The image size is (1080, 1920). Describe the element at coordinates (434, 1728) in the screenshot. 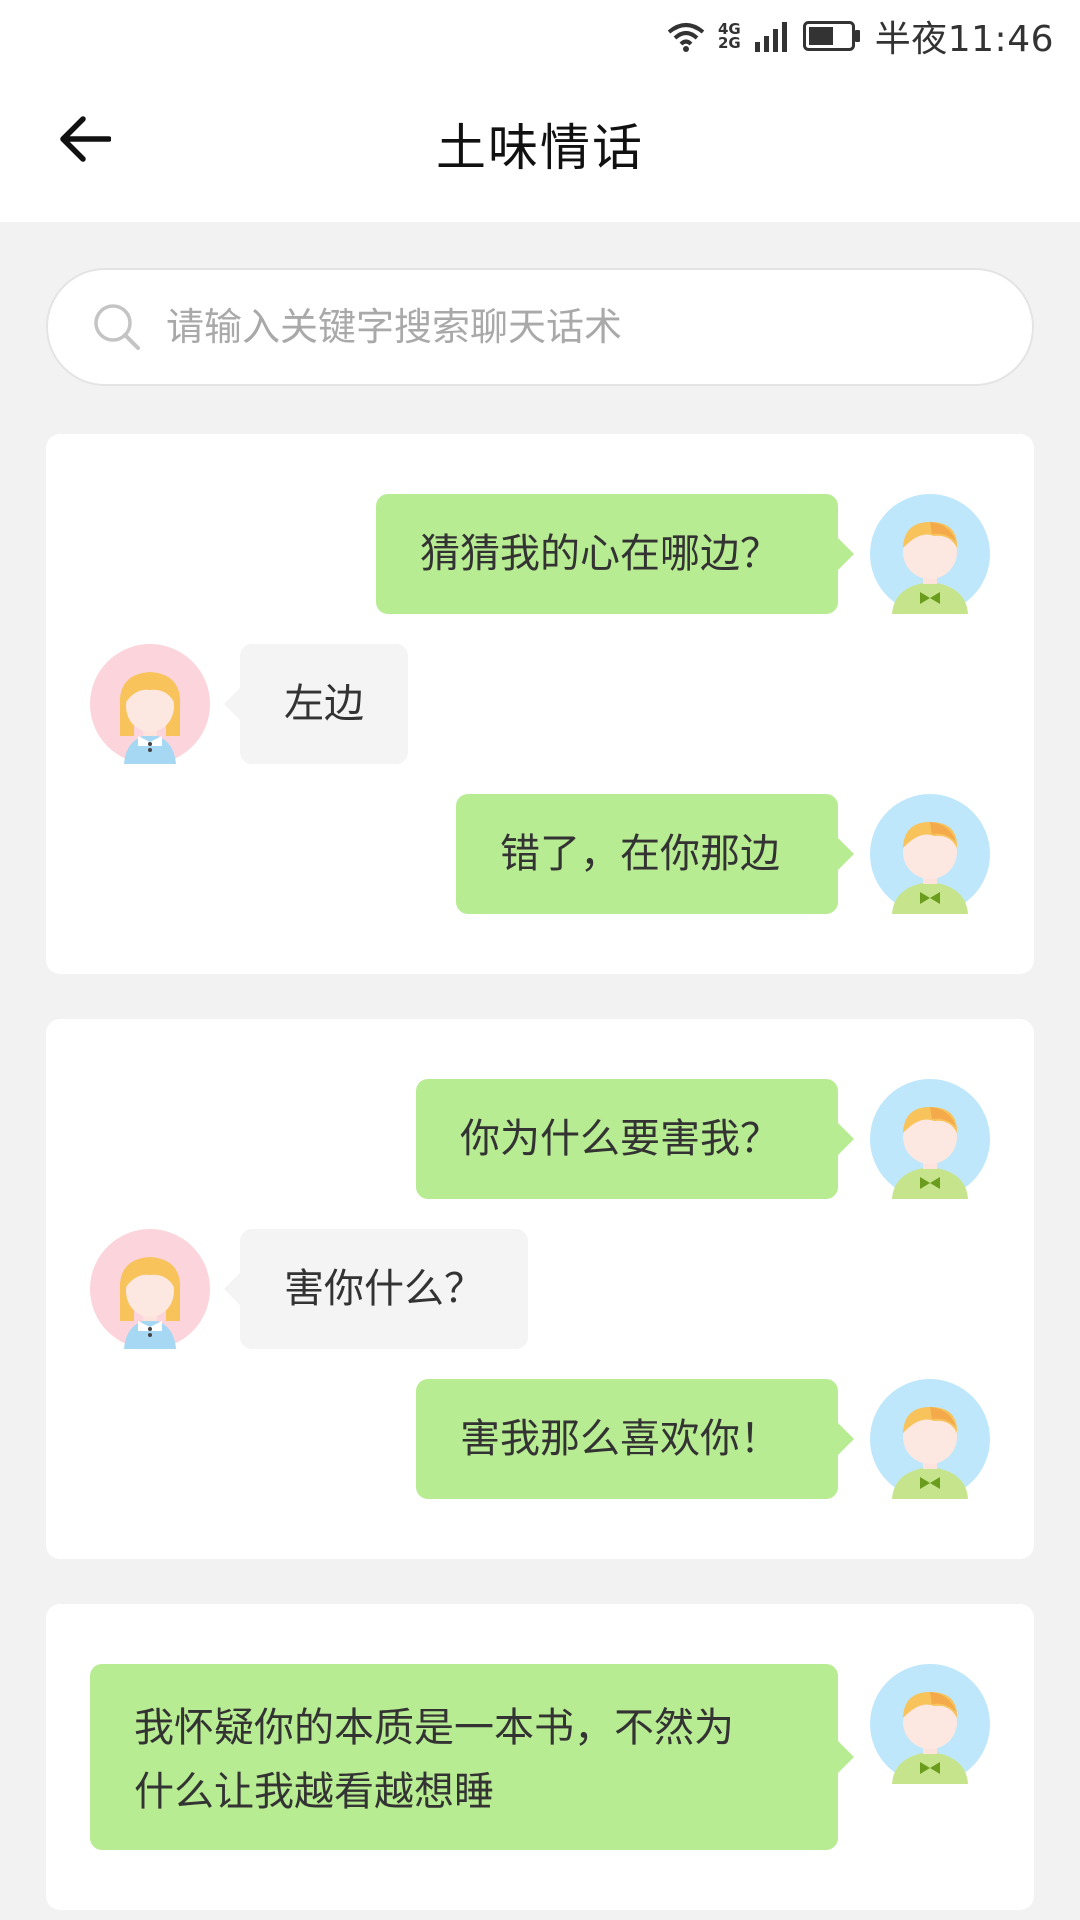

I see `message-text-line: 我怀疑你的本质是一本书，不然为` at that location.